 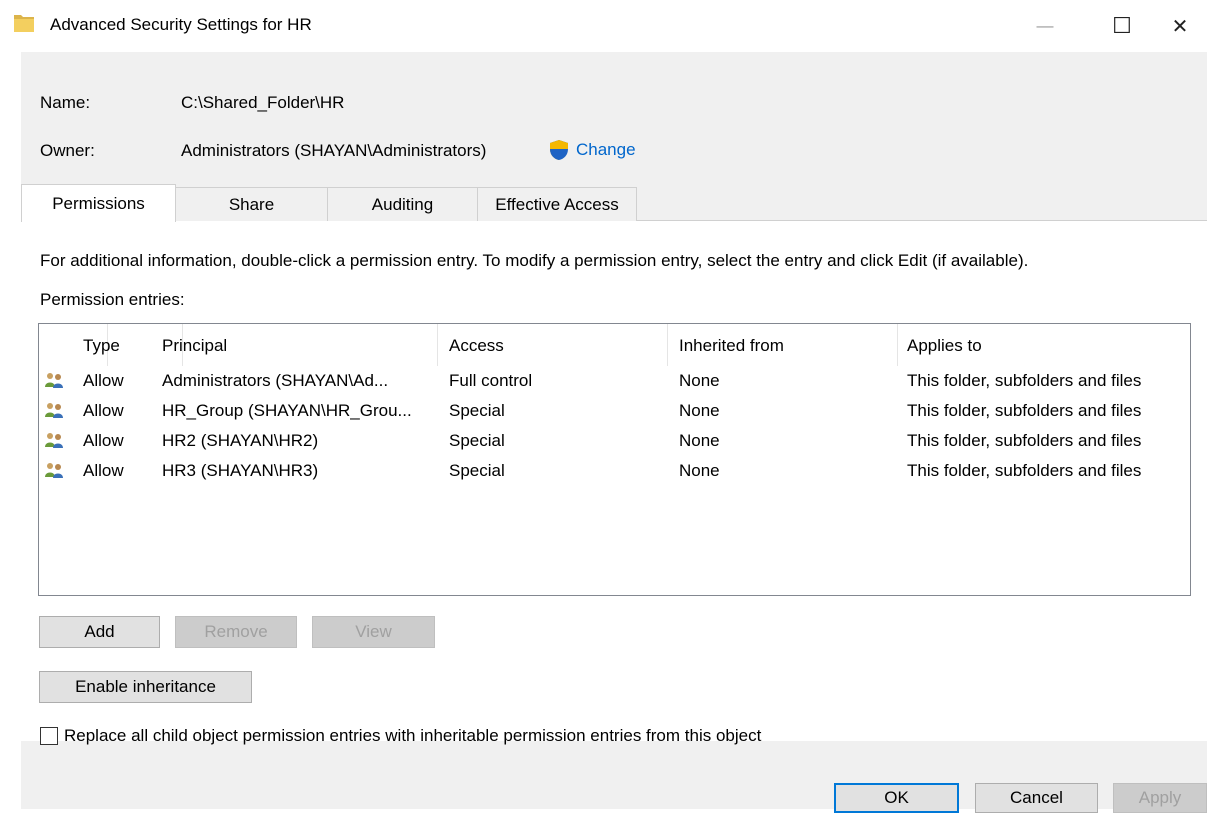 I want to click on view-button: View, so click(x=373, y=632).